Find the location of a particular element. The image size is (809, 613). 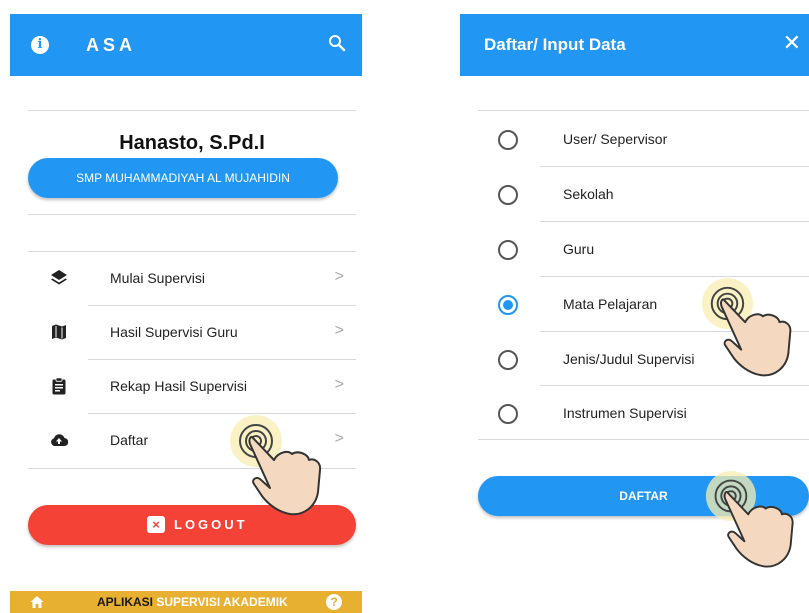

option-label: User/ Sepervisor is located at coordinates (615, 139).